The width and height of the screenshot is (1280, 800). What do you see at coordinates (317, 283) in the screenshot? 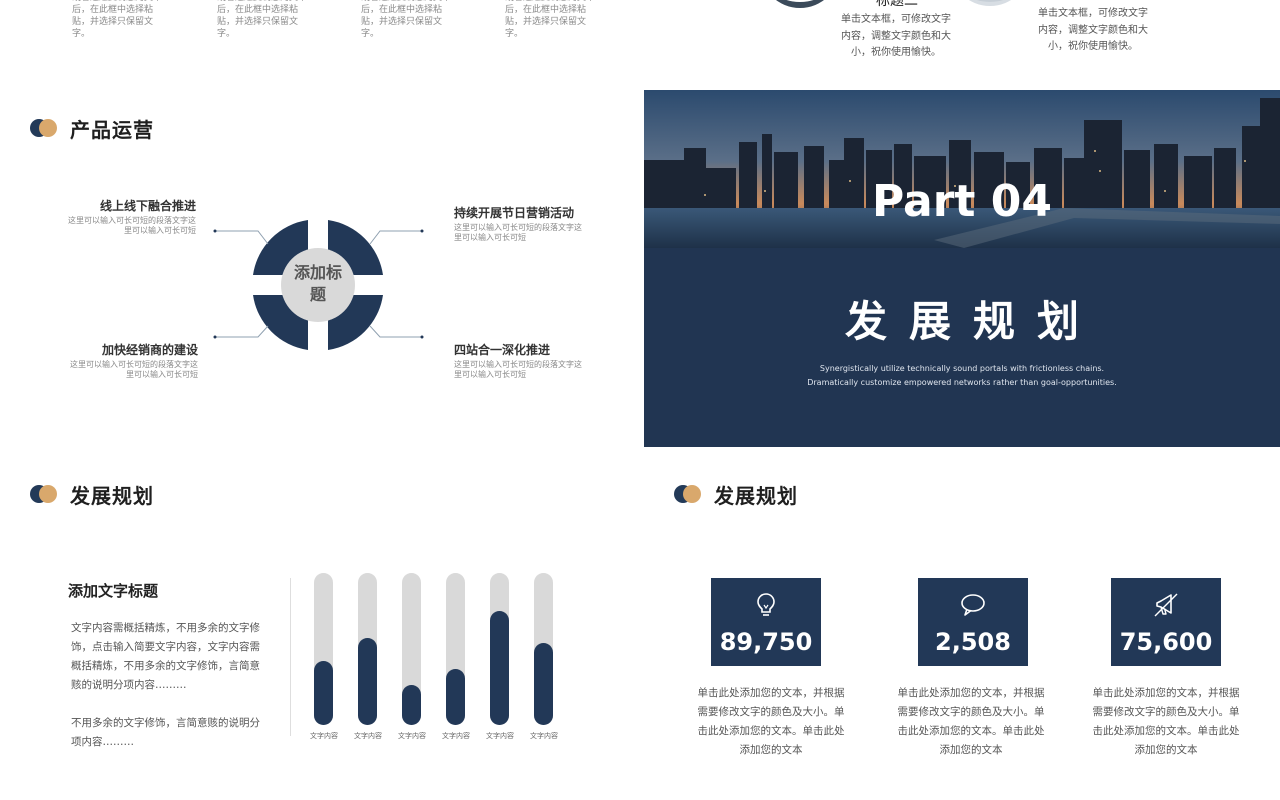
I see `ring-center-label: 添加标题` at bounding box center [317, 283].